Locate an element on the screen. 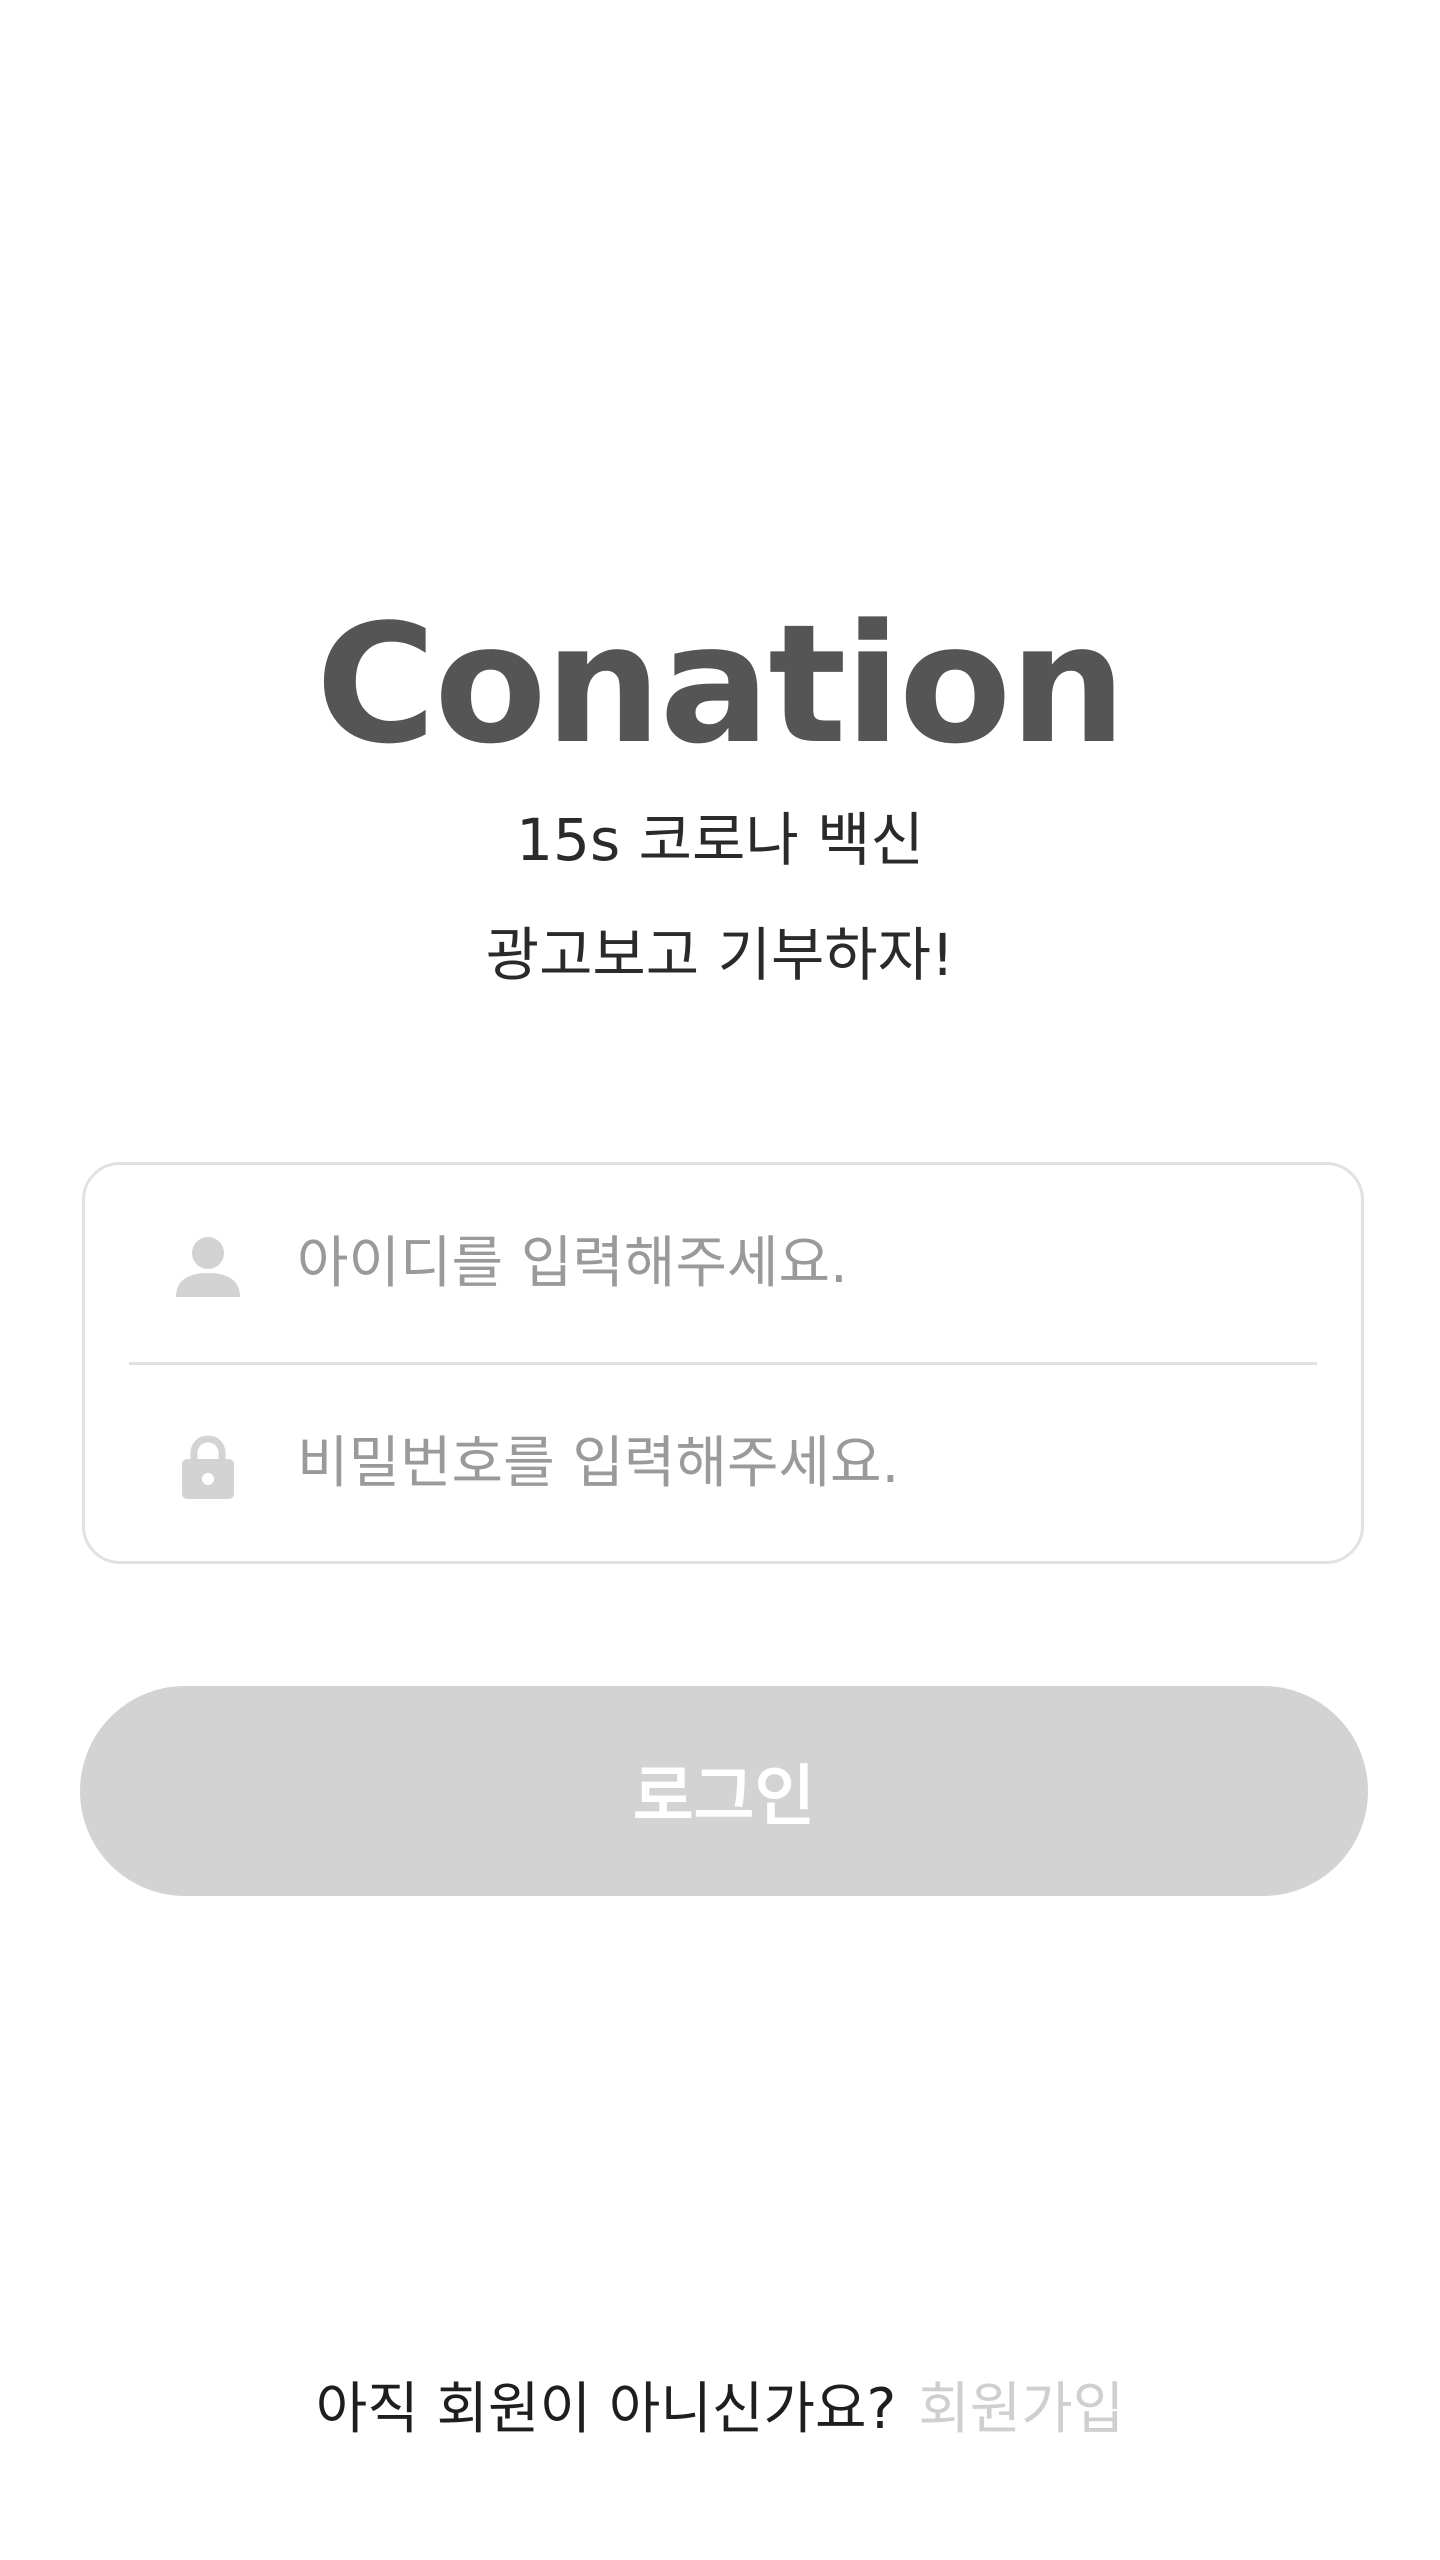 The image size is (1440, 2560). login-button: 로그인 is located at coordinates (724, 1791).